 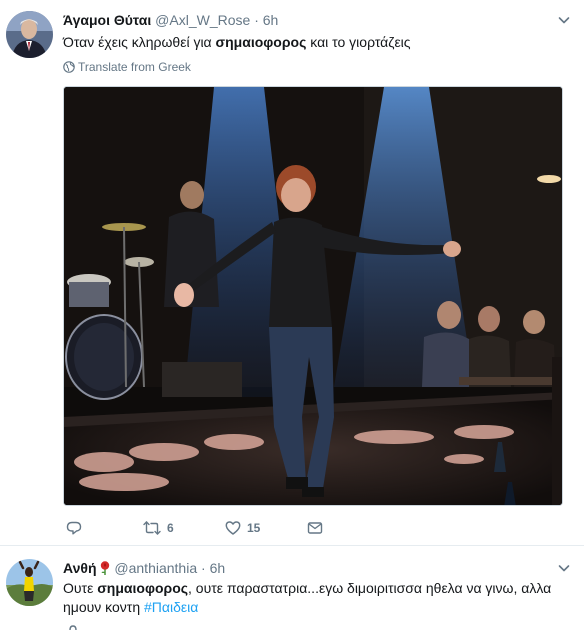 What do you see at coordinates (171, 607) in the screenshot?
I see `hashtag-link: #Παιδεια` at bounding box center [171, 607].